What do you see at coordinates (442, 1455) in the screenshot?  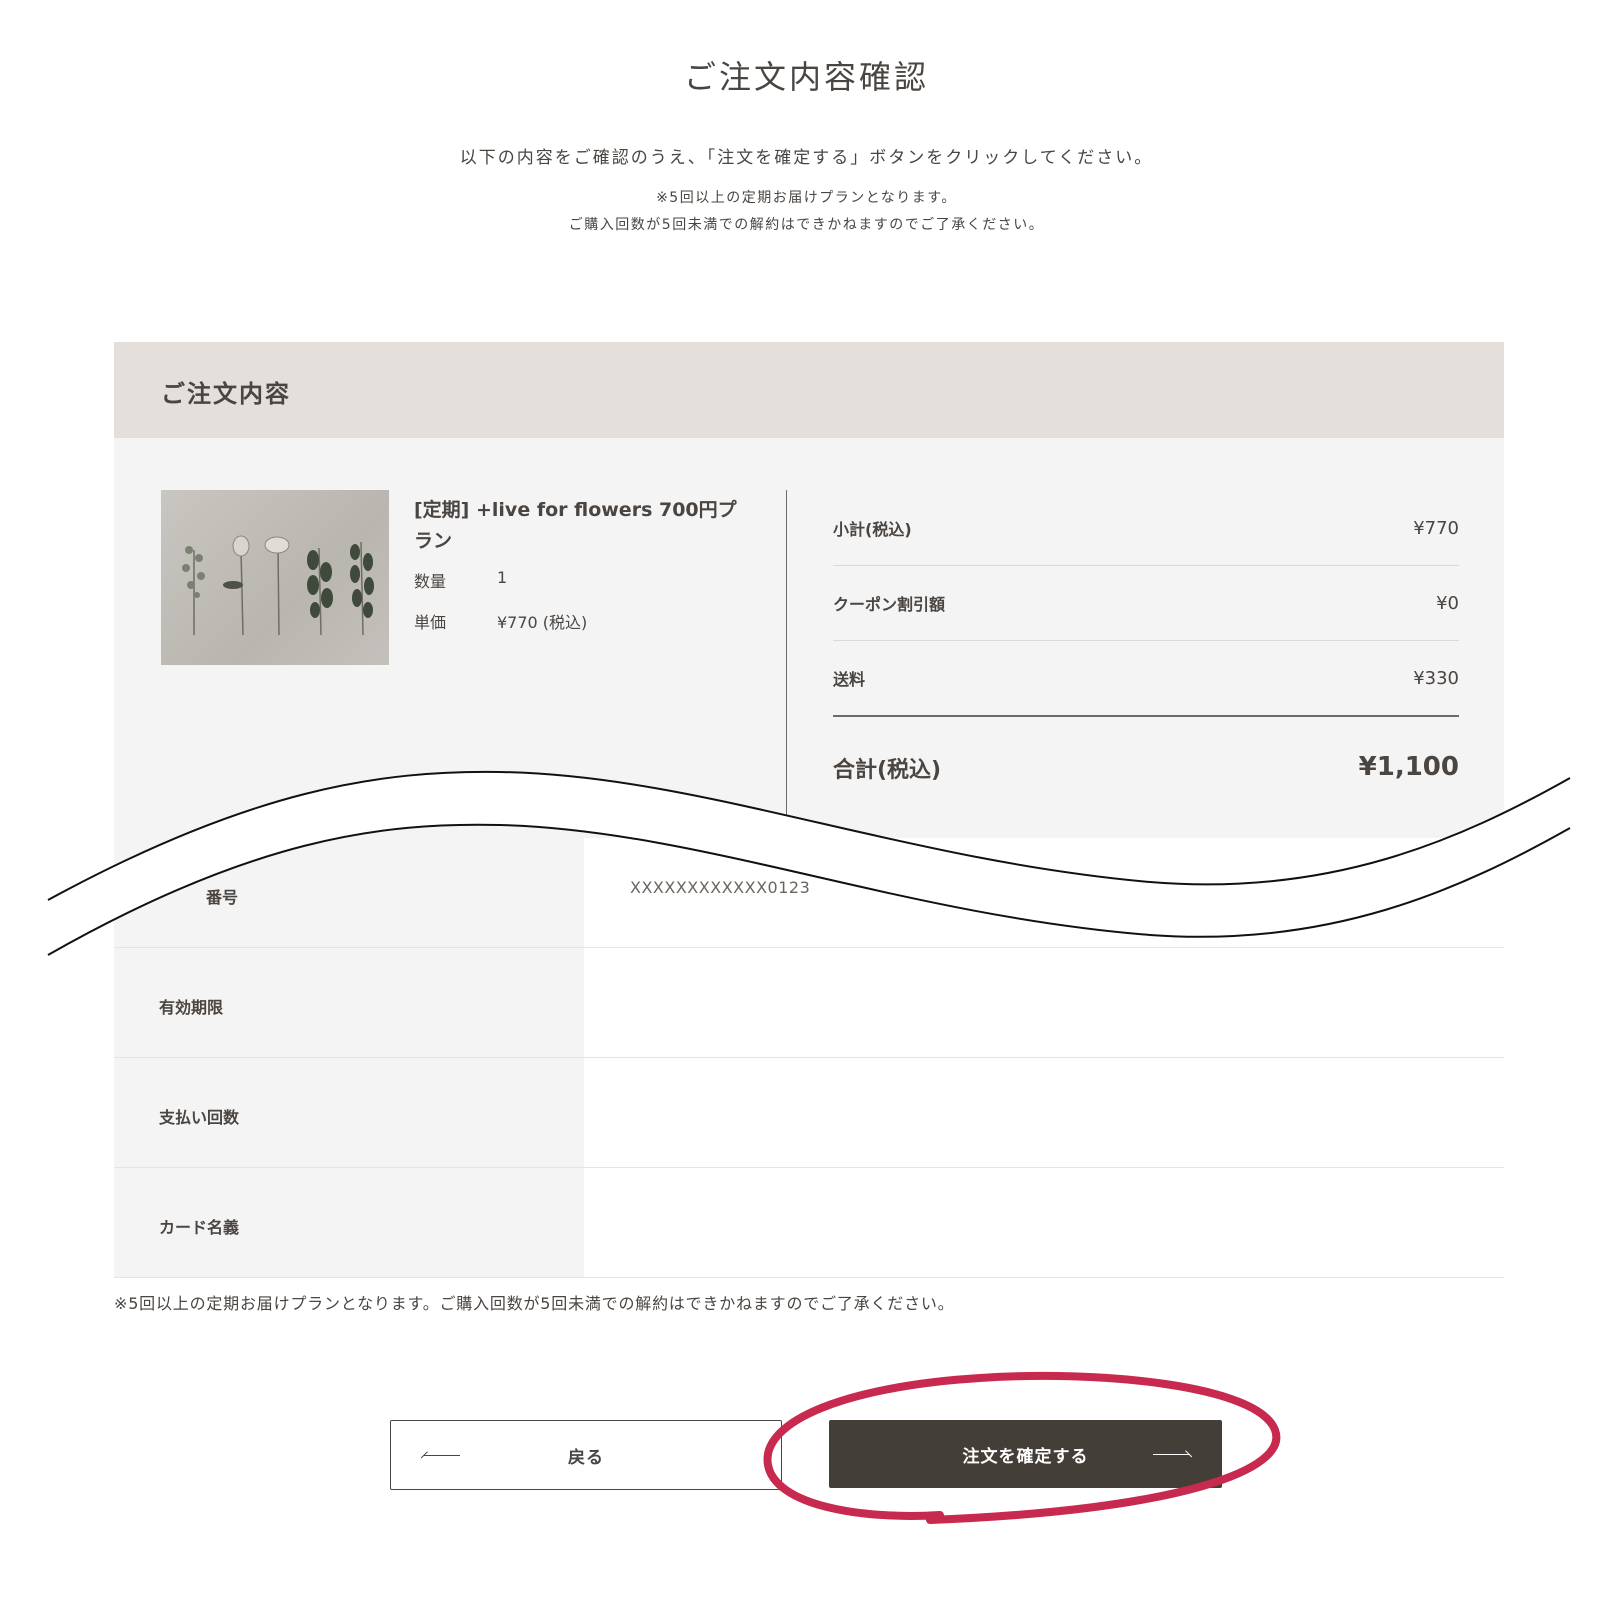 I see `arrow-left-icon` at bounding box center [442, 1455].